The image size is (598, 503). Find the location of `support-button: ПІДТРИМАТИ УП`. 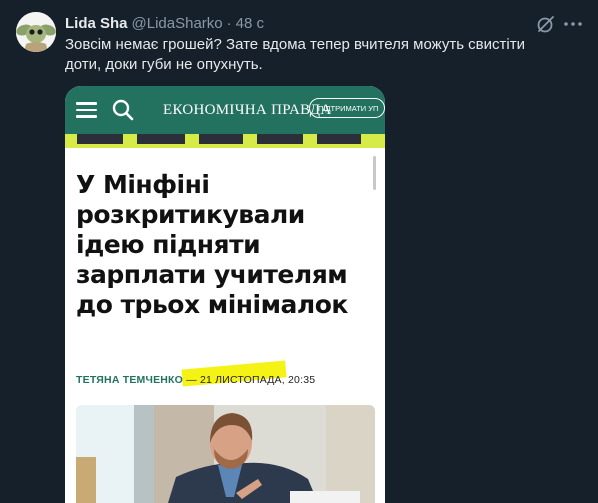

support-button: ПІДТРИМАТИ УП is located at coordinates (347, 108).